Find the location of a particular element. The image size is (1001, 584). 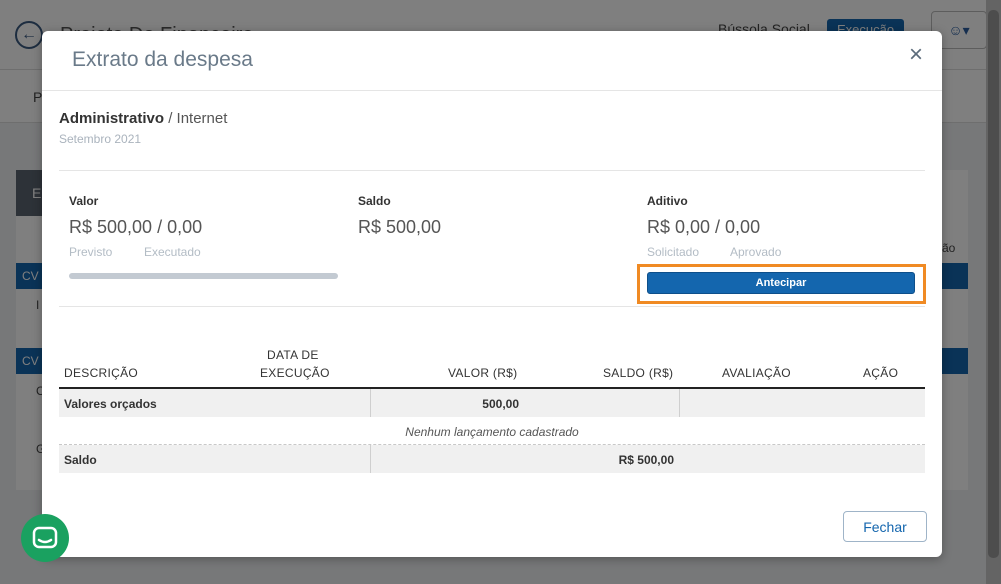

valor-value: R$ 500,00 / 0,00 is located at coordinates (136, 227).